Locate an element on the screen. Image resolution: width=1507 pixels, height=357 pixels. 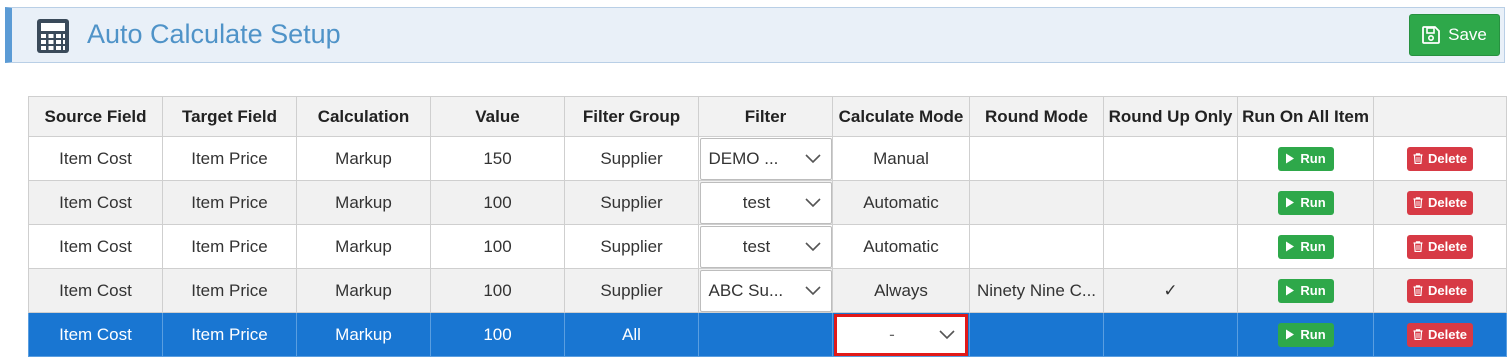
column-header-run-on-all-item: Run On All Item is located at coordinates (1305, 116).